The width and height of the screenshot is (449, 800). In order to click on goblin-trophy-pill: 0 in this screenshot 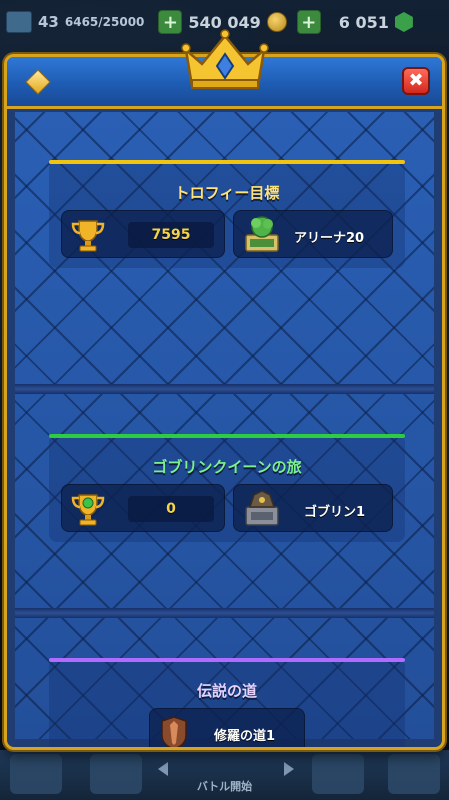, I will do `click(143, 508)`.